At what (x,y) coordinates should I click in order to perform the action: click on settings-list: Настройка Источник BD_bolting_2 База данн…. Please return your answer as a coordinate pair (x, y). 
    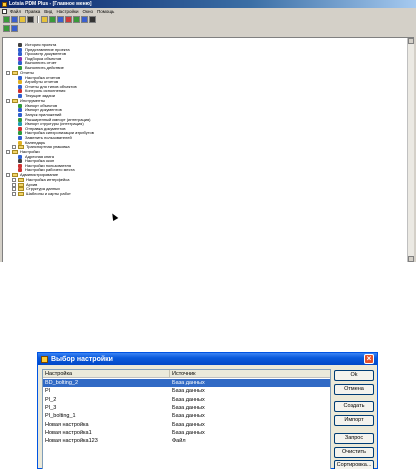
    Looking at the image, I should click on (186, 419).